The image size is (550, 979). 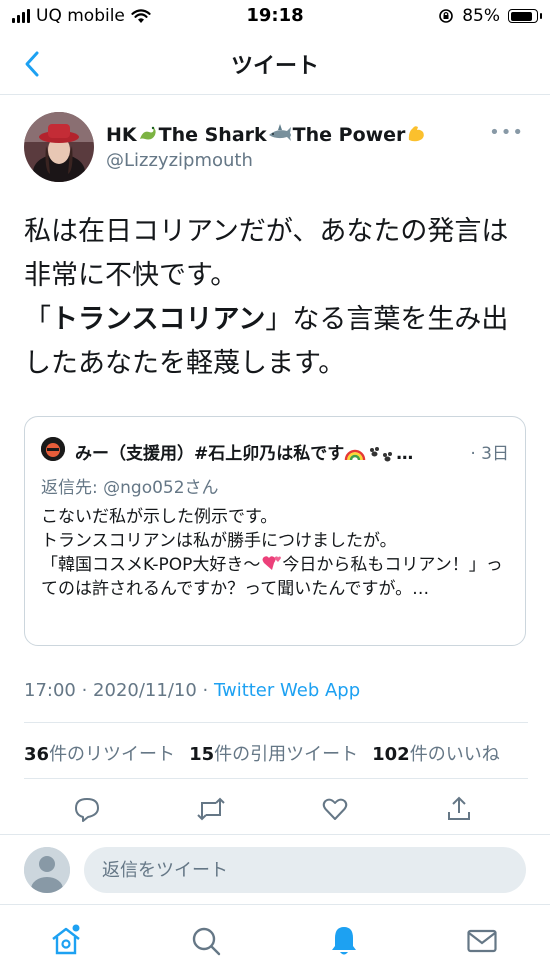 I want to click on notifications-icon, so click(x=344, y=941).